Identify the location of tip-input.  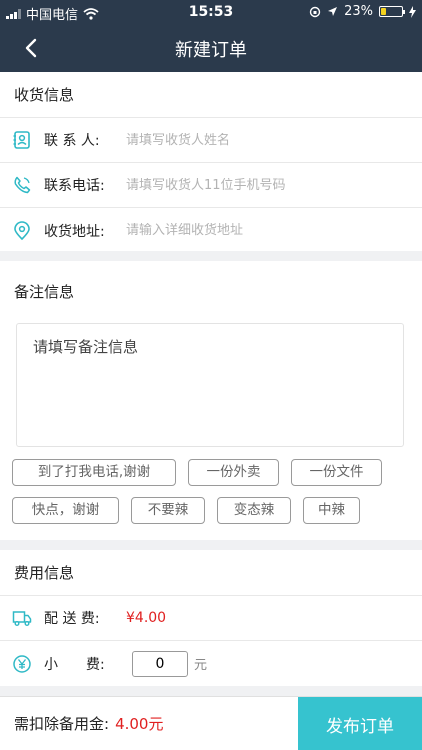
(160, 663).